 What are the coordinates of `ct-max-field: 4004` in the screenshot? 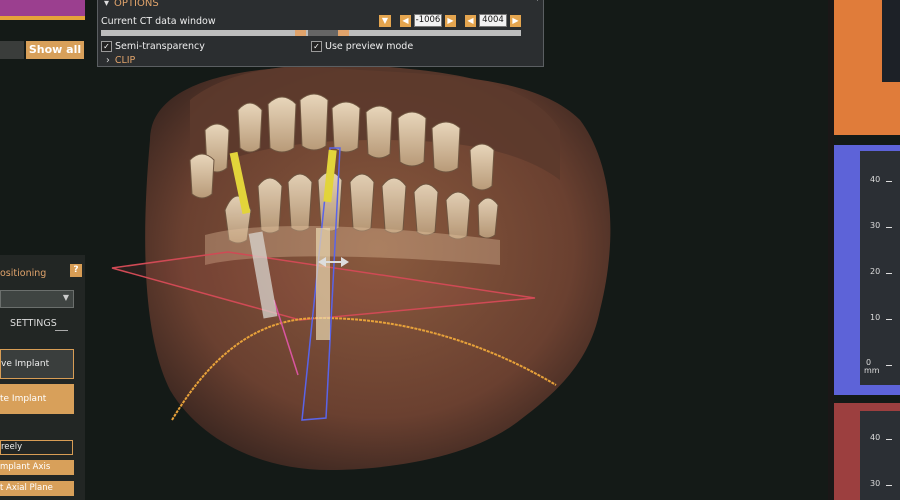 It's located at (493, 20).